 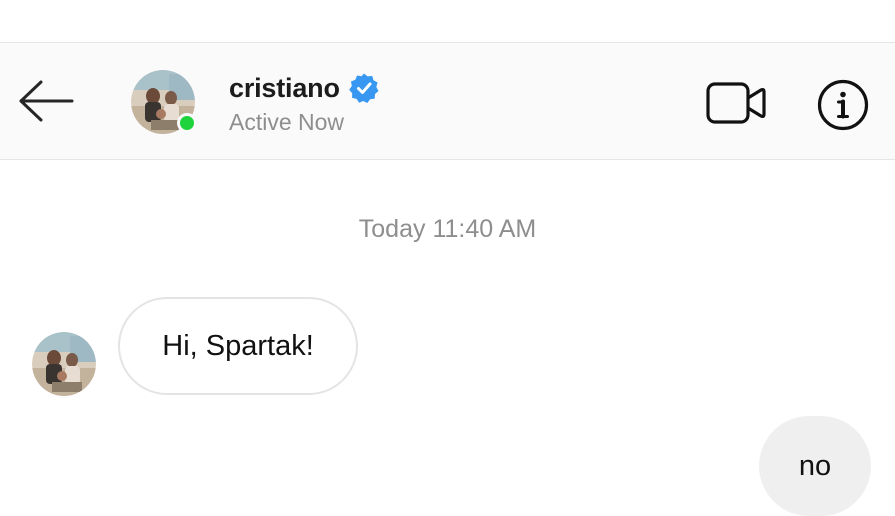 What do you see at coordinates (238, 346) in the screenshot?
I see `incoming-message-bubble: Hi, Spartak!` at bounding box center [238, 346].